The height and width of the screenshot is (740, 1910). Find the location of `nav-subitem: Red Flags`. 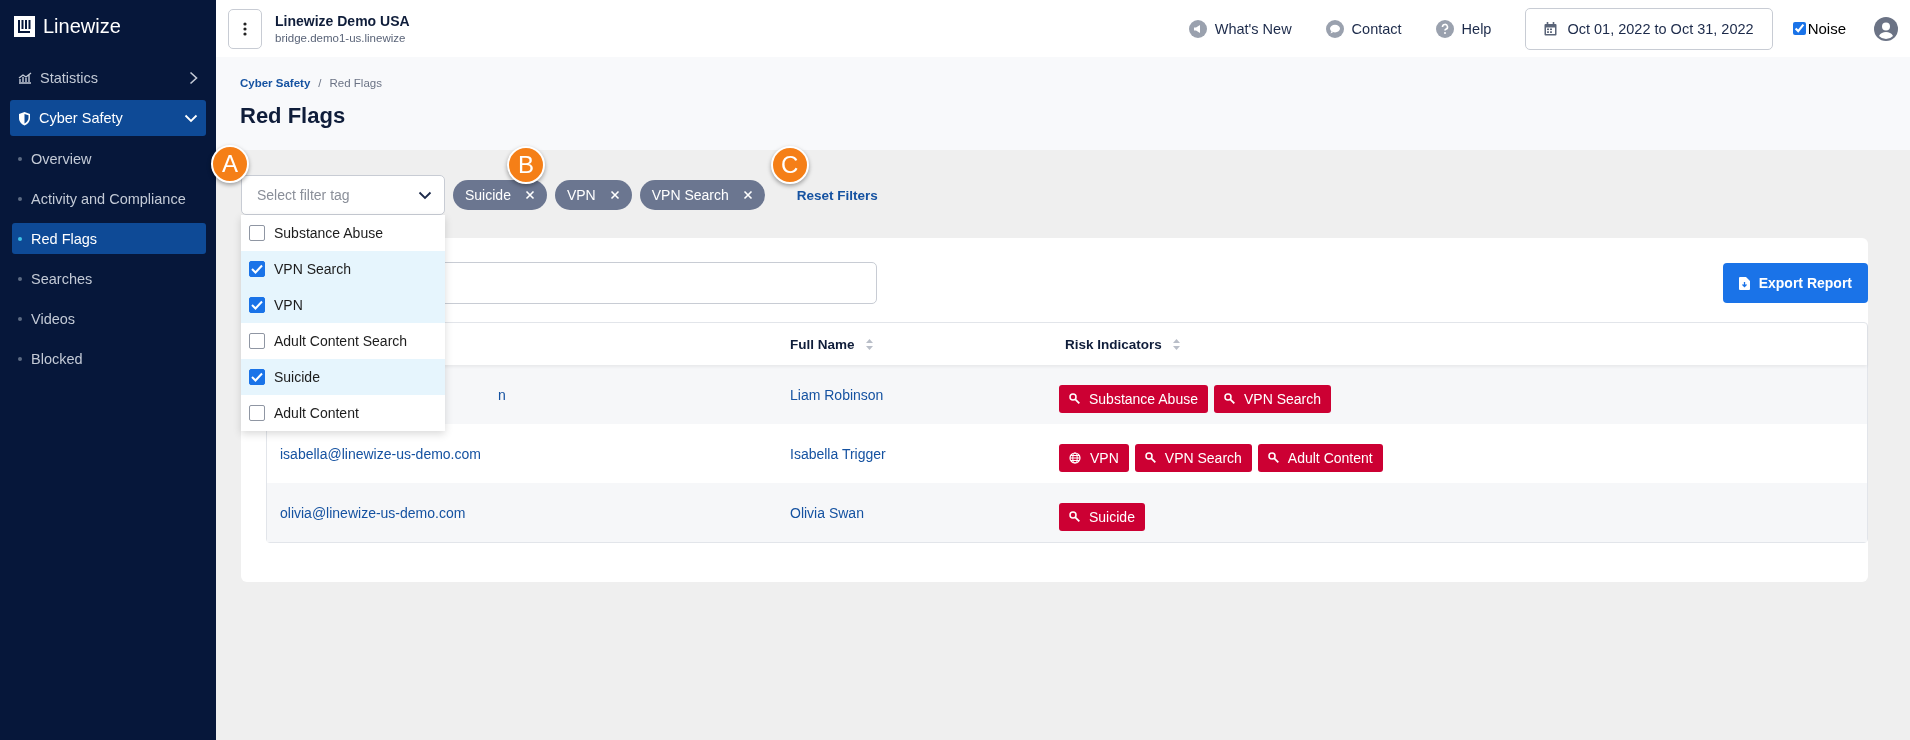

nav-subitem: Red Flags is located at coordinates (109, 238).